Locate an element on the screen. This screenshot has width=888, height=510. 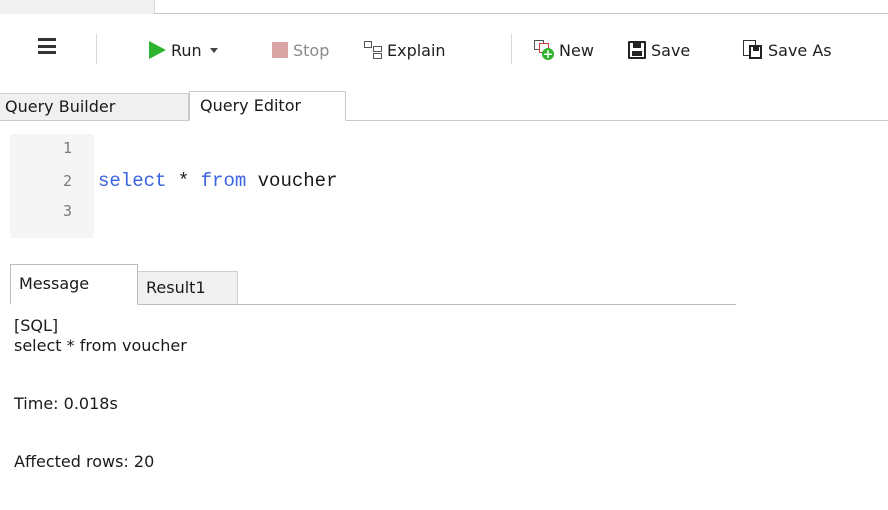
sql-keyword: from is located at coordinates (223, 181).